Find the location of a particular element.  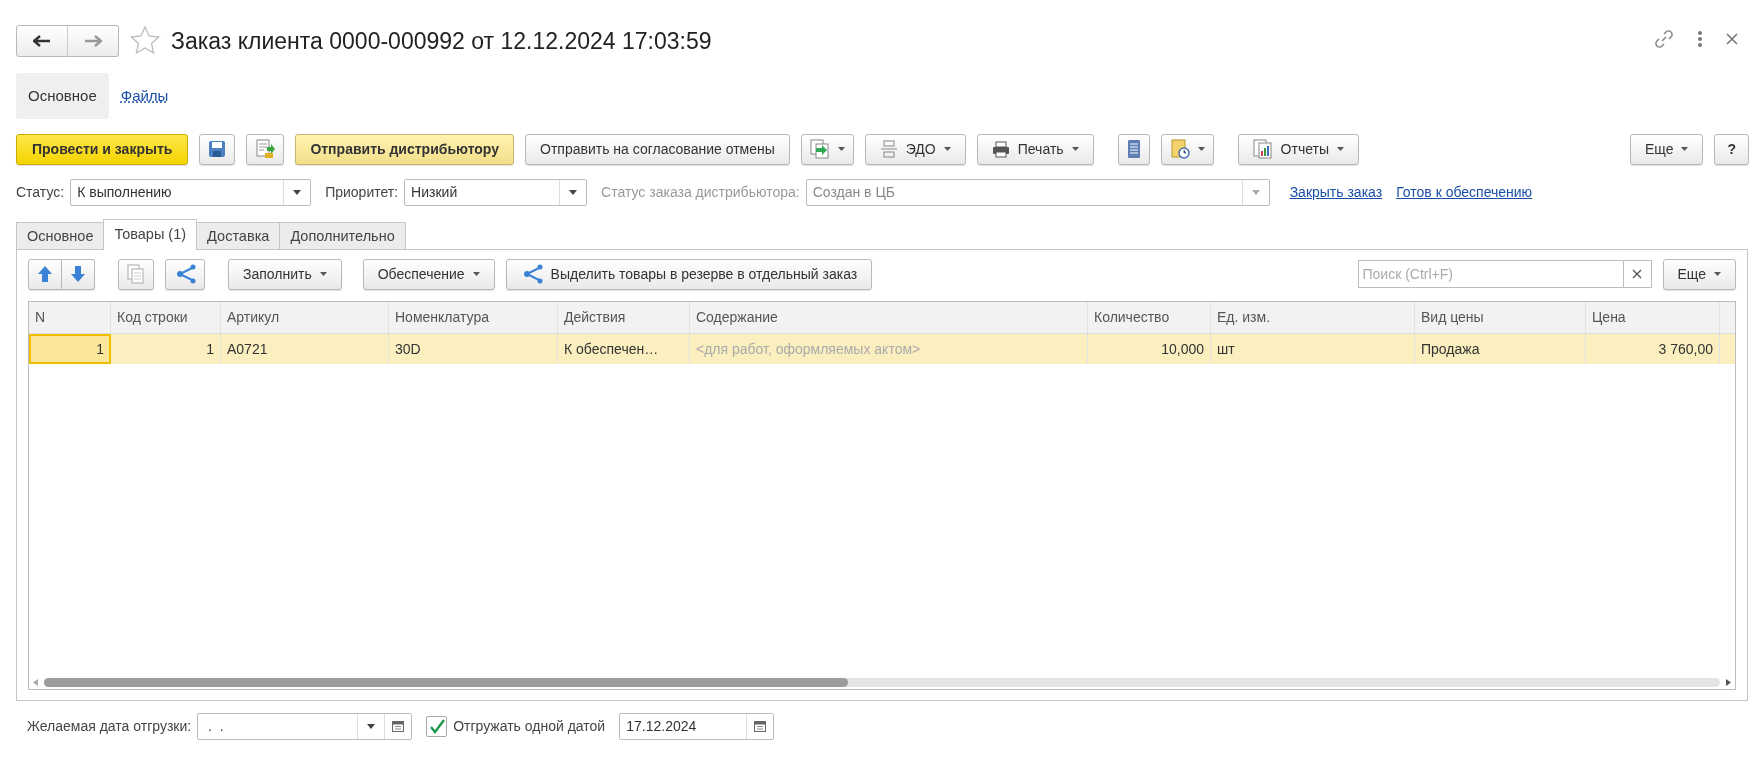

document-arrow-button is located at coordinates (265, 149).